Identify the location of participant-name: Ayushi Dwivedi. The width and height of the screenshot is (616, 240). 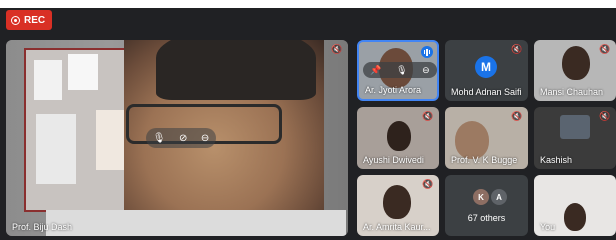
(393, 160).